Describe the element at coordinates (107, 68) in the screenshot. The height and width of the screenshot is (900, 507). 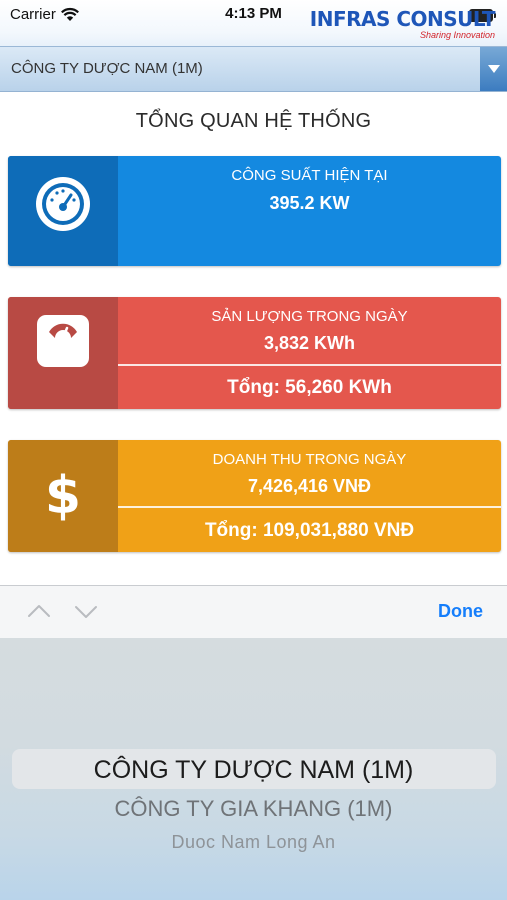
I see `company-selector-value: CÔNG TY DƯỢC NAM (1M)` at that location.